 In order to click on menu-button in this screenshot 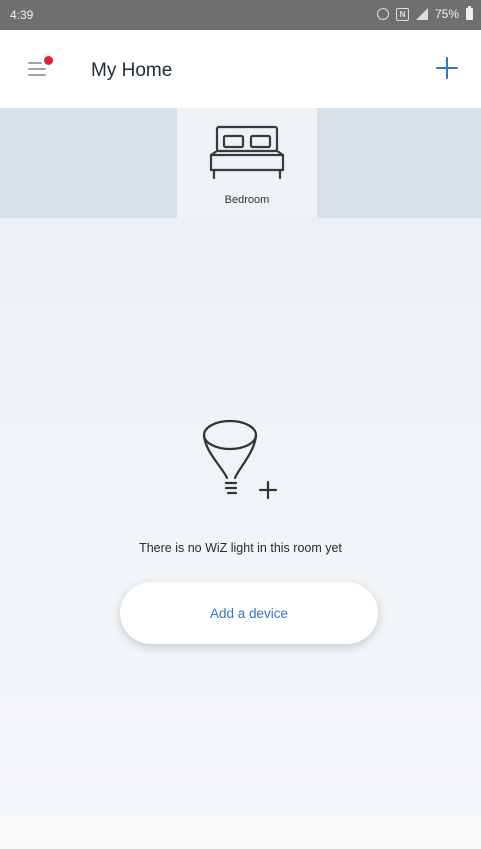, I will do `click(41, 68)`.